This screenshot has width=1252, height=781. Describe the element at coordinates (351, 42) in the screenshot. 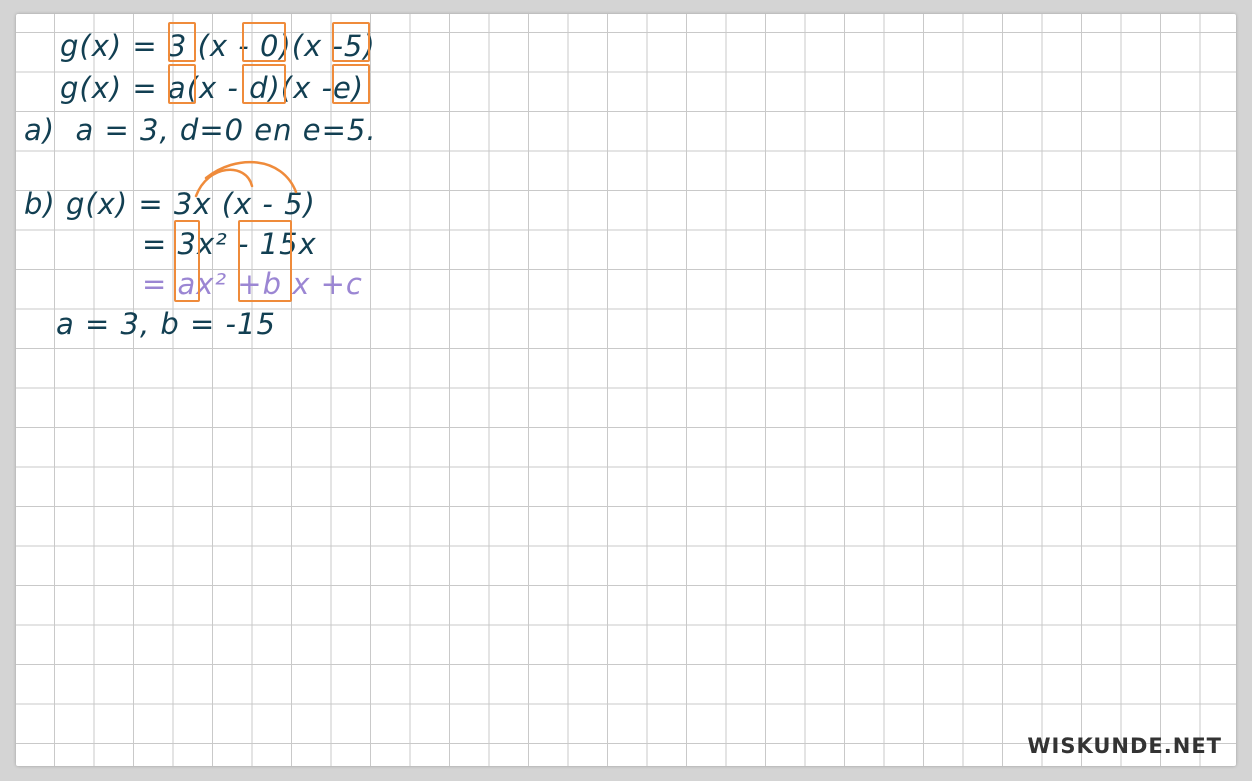

I see `highlight-box-e-value` at that location.